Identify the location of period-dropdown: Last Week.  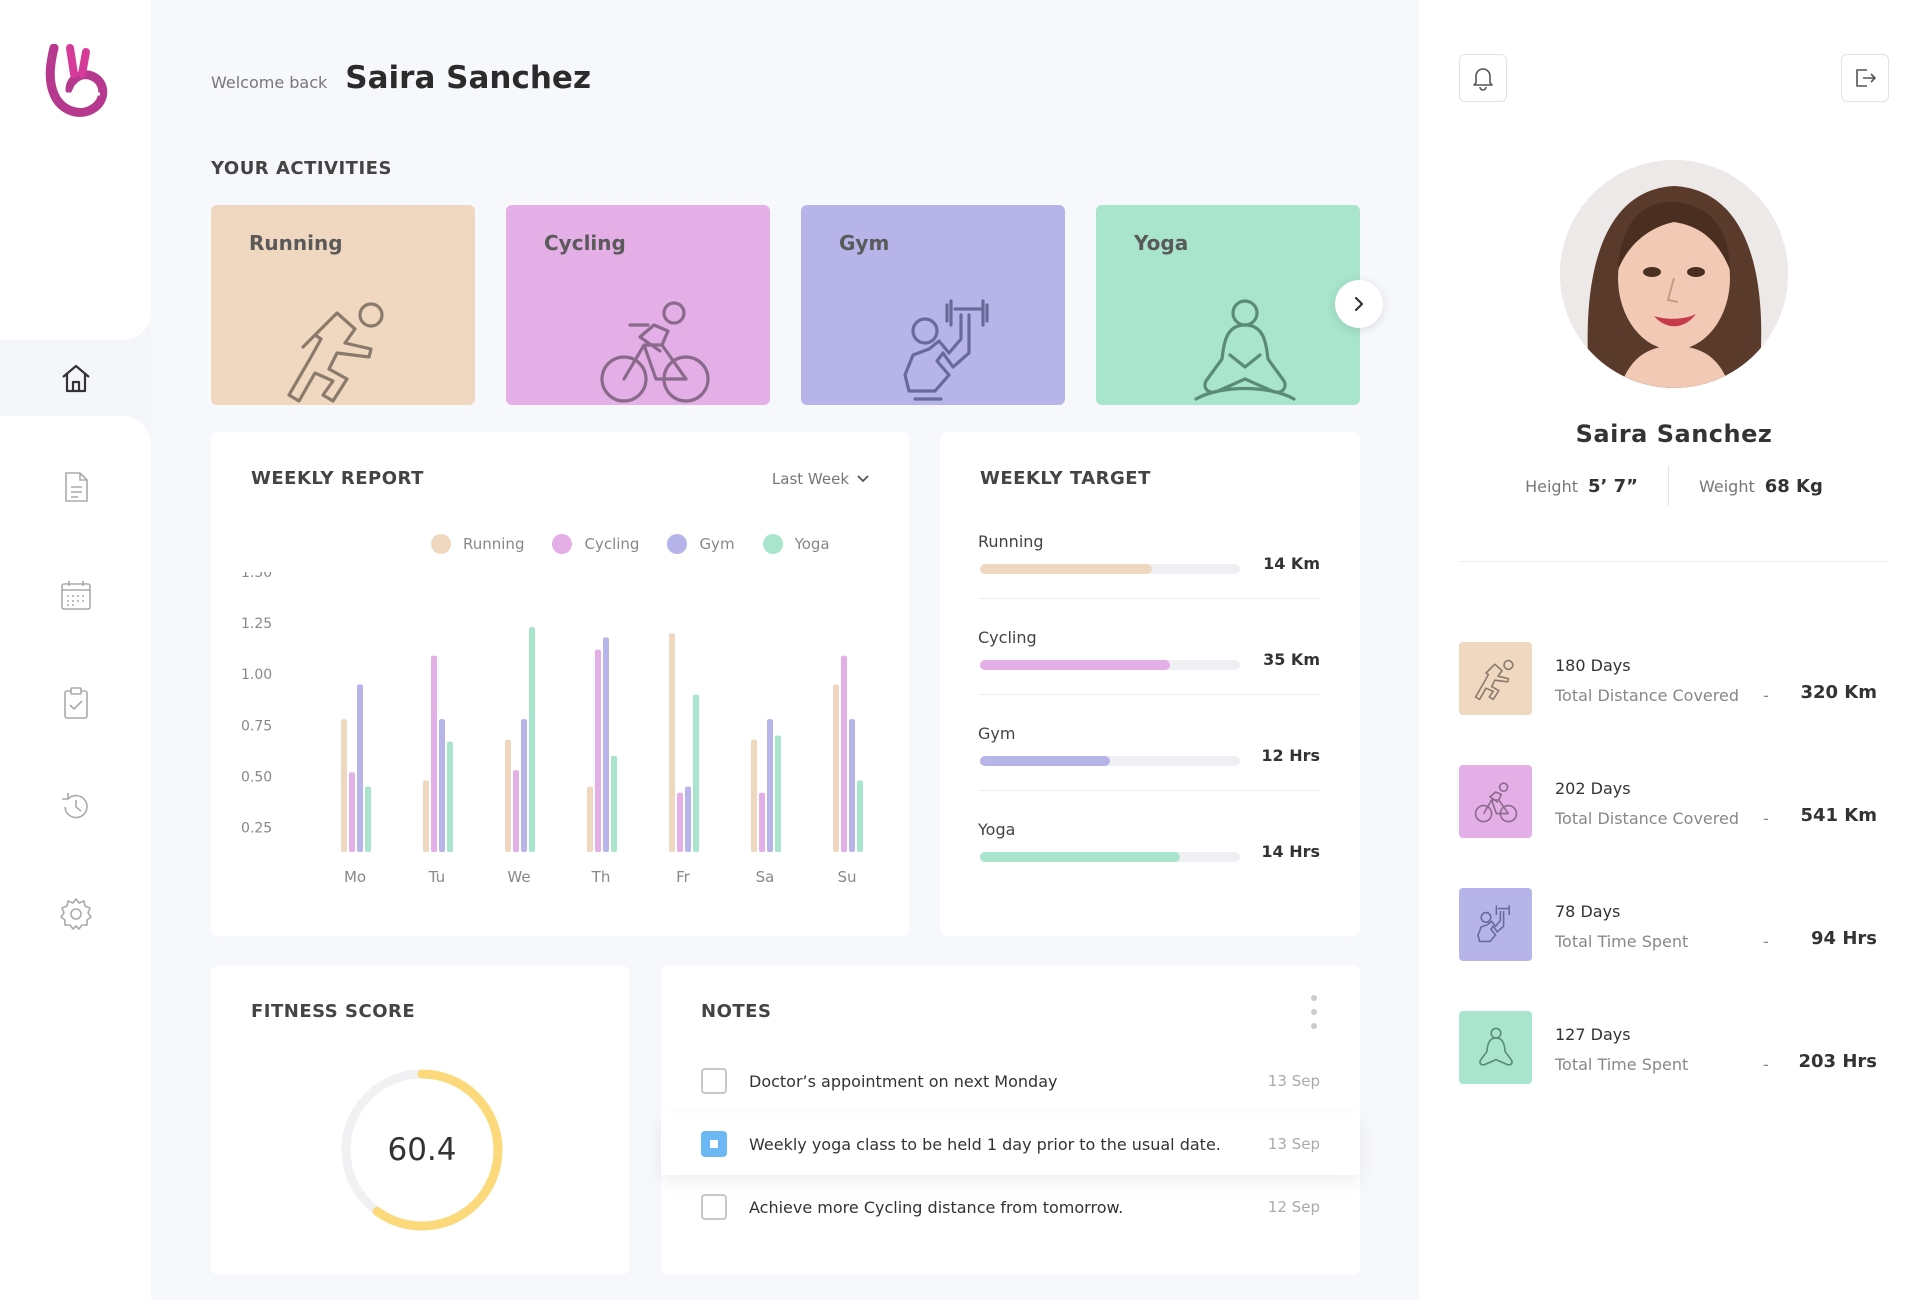
(820, 479).